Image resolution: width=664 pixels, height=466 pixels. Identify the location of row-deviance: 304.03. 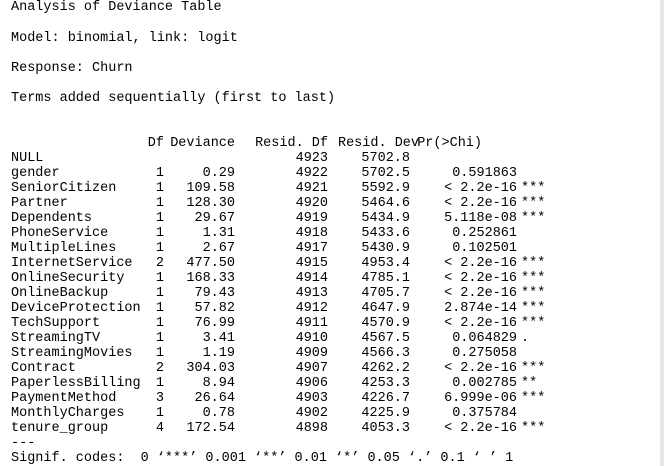
(210, 368).